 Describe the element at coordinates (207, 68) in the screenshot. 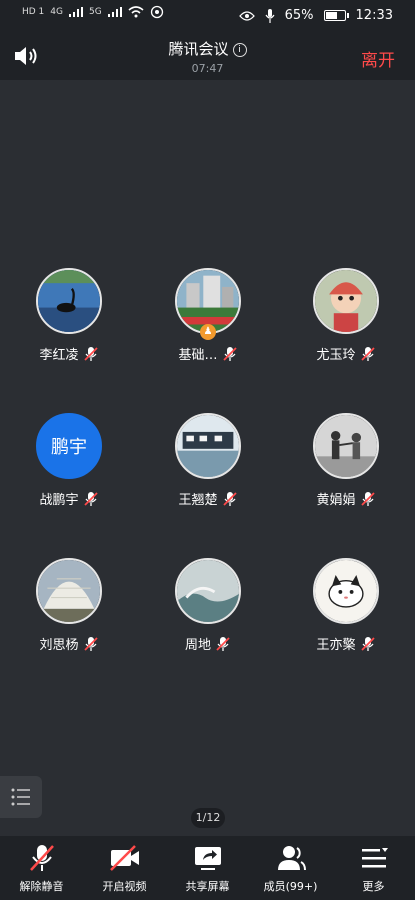

I see `meeting-timer: 07:47` at that location.